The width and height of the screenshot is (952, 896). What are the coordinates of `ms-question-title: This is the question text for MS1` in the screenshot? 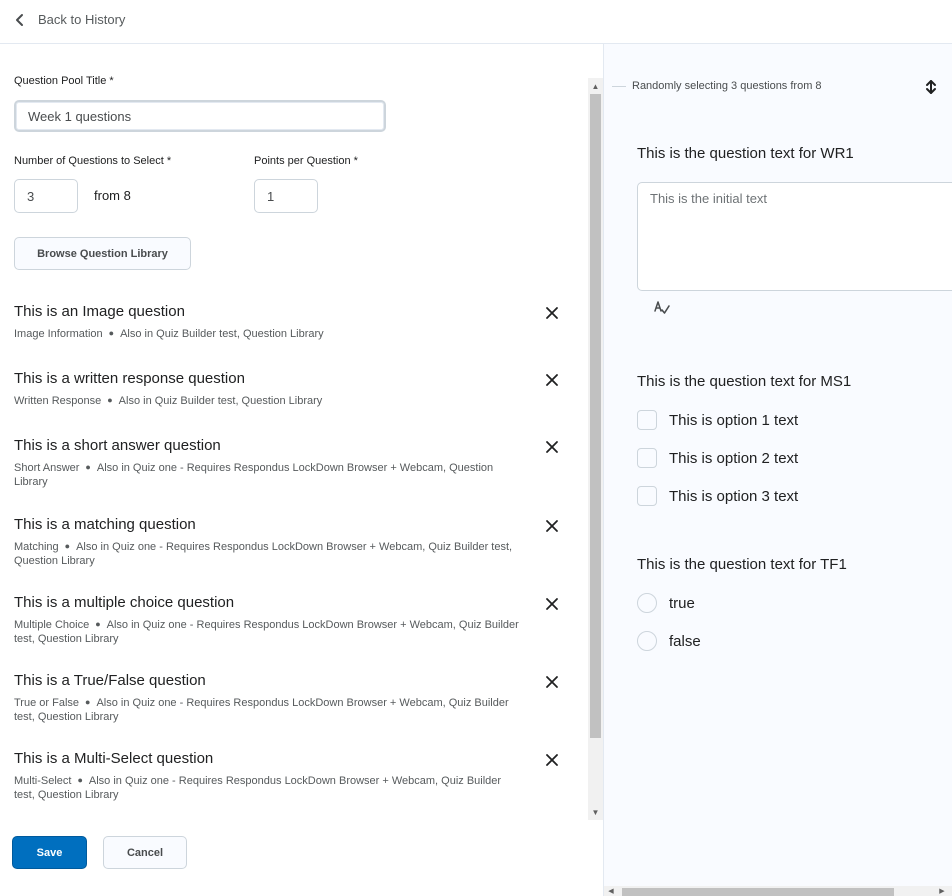 It's located at (744, 381).